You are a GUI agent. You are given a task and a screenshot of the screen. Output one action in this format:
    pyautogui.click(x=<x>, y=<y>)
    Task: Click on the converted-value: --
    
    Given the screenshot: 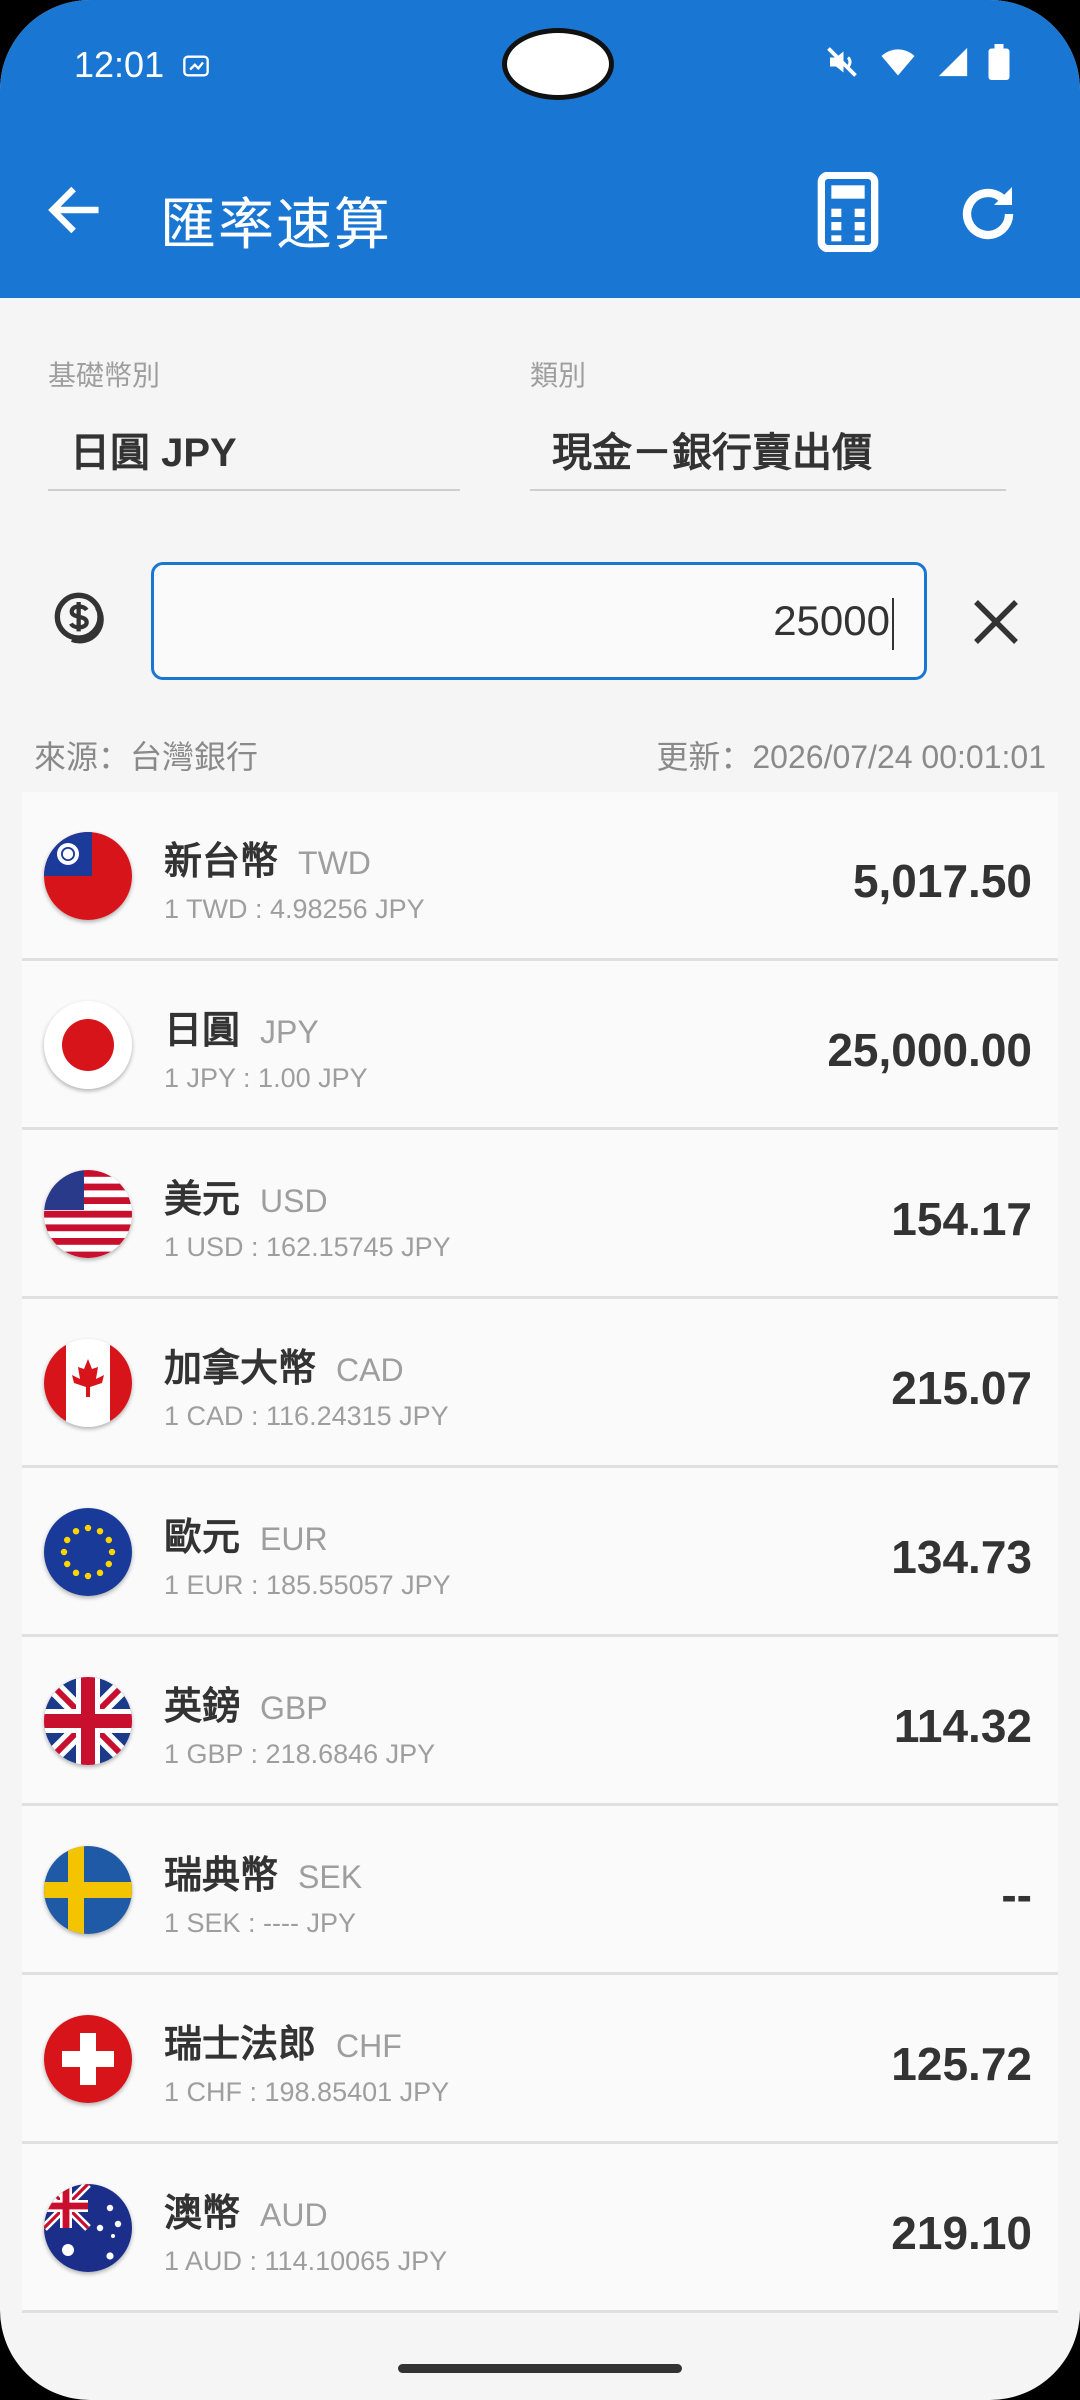 What is the action you would take?
    pyautogui.click(x=1016, y=1895)
    